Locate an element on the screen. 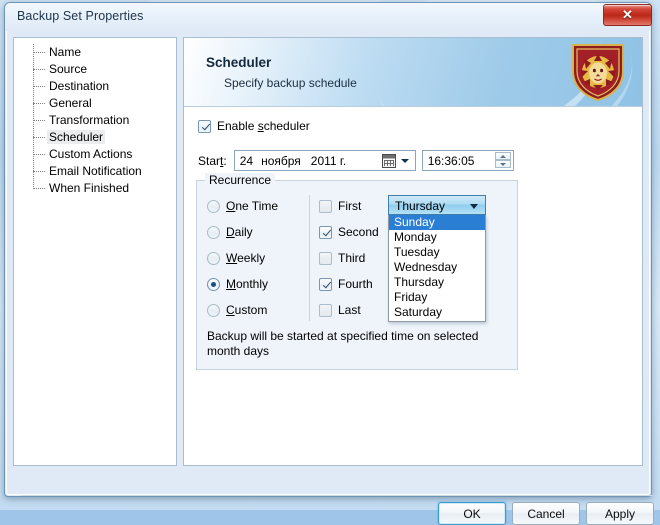 This screenshot has width=660, height=525. enable-scheduler-label: Enable scheduler is located at coordinates (263, 126).